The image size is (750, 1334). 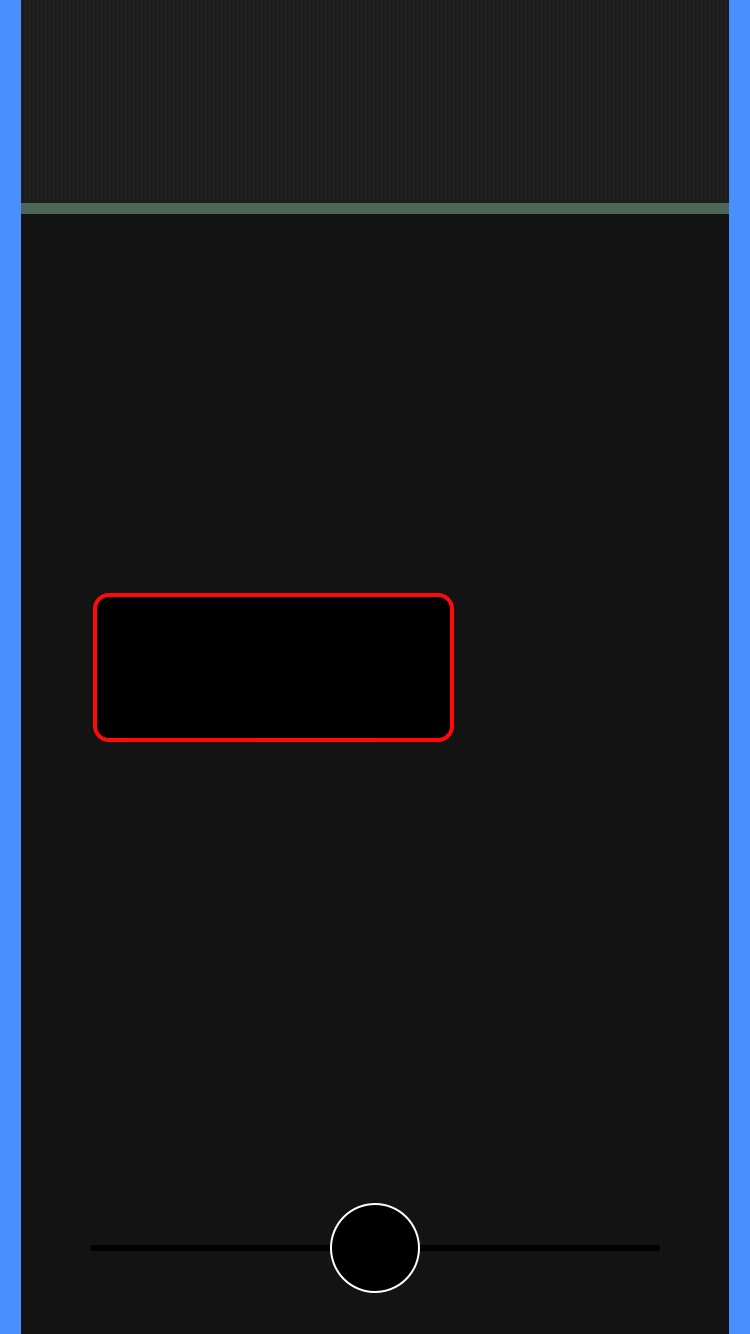 I want to click on slider, so click(x=375, y=1248).